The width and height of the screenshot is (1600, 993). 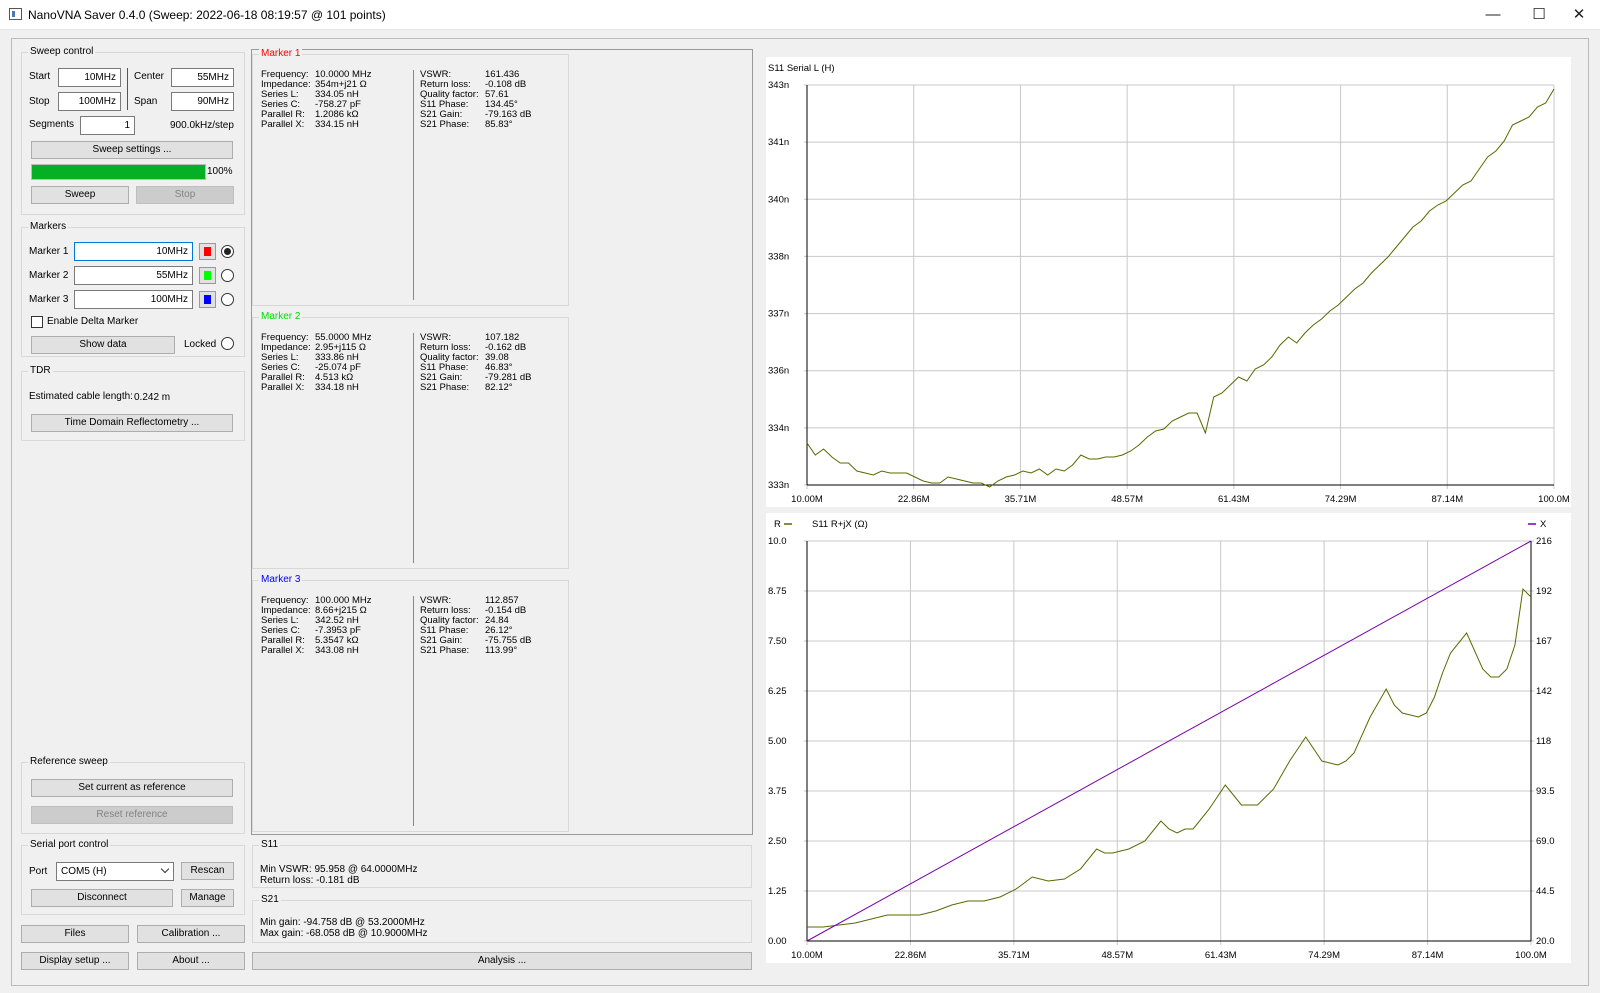 What do you see at coordinates (911, 955) in the screenshot?
I see `x-tick-label: 22.86M` at bounding box center [911, 955].